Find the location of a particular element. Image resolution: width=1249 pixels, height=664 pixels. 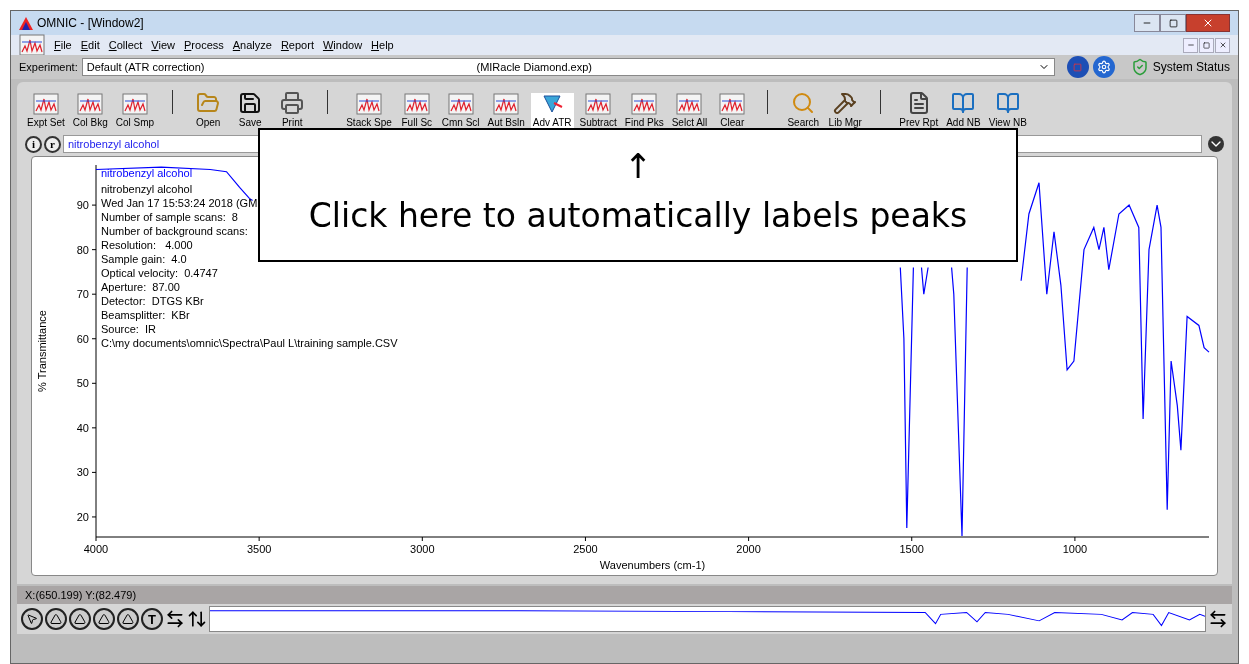

toolbar-button: Expt Set is located at coordinates (46, 111).